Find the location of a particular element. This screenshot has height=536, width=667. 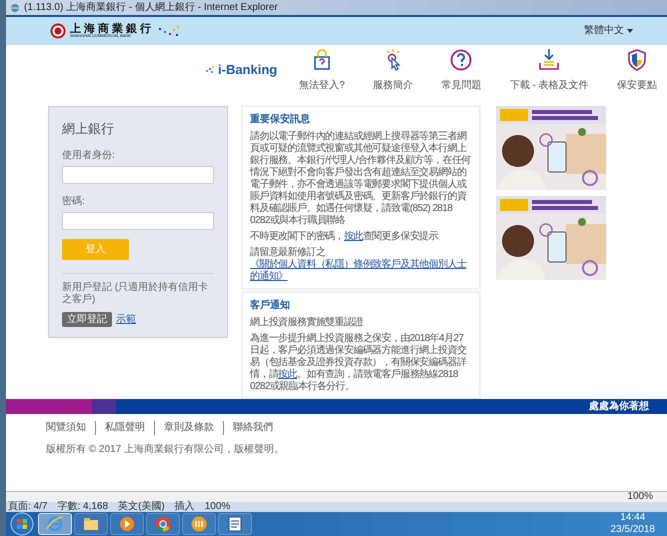

password-field is located at coordinates (138, 221).